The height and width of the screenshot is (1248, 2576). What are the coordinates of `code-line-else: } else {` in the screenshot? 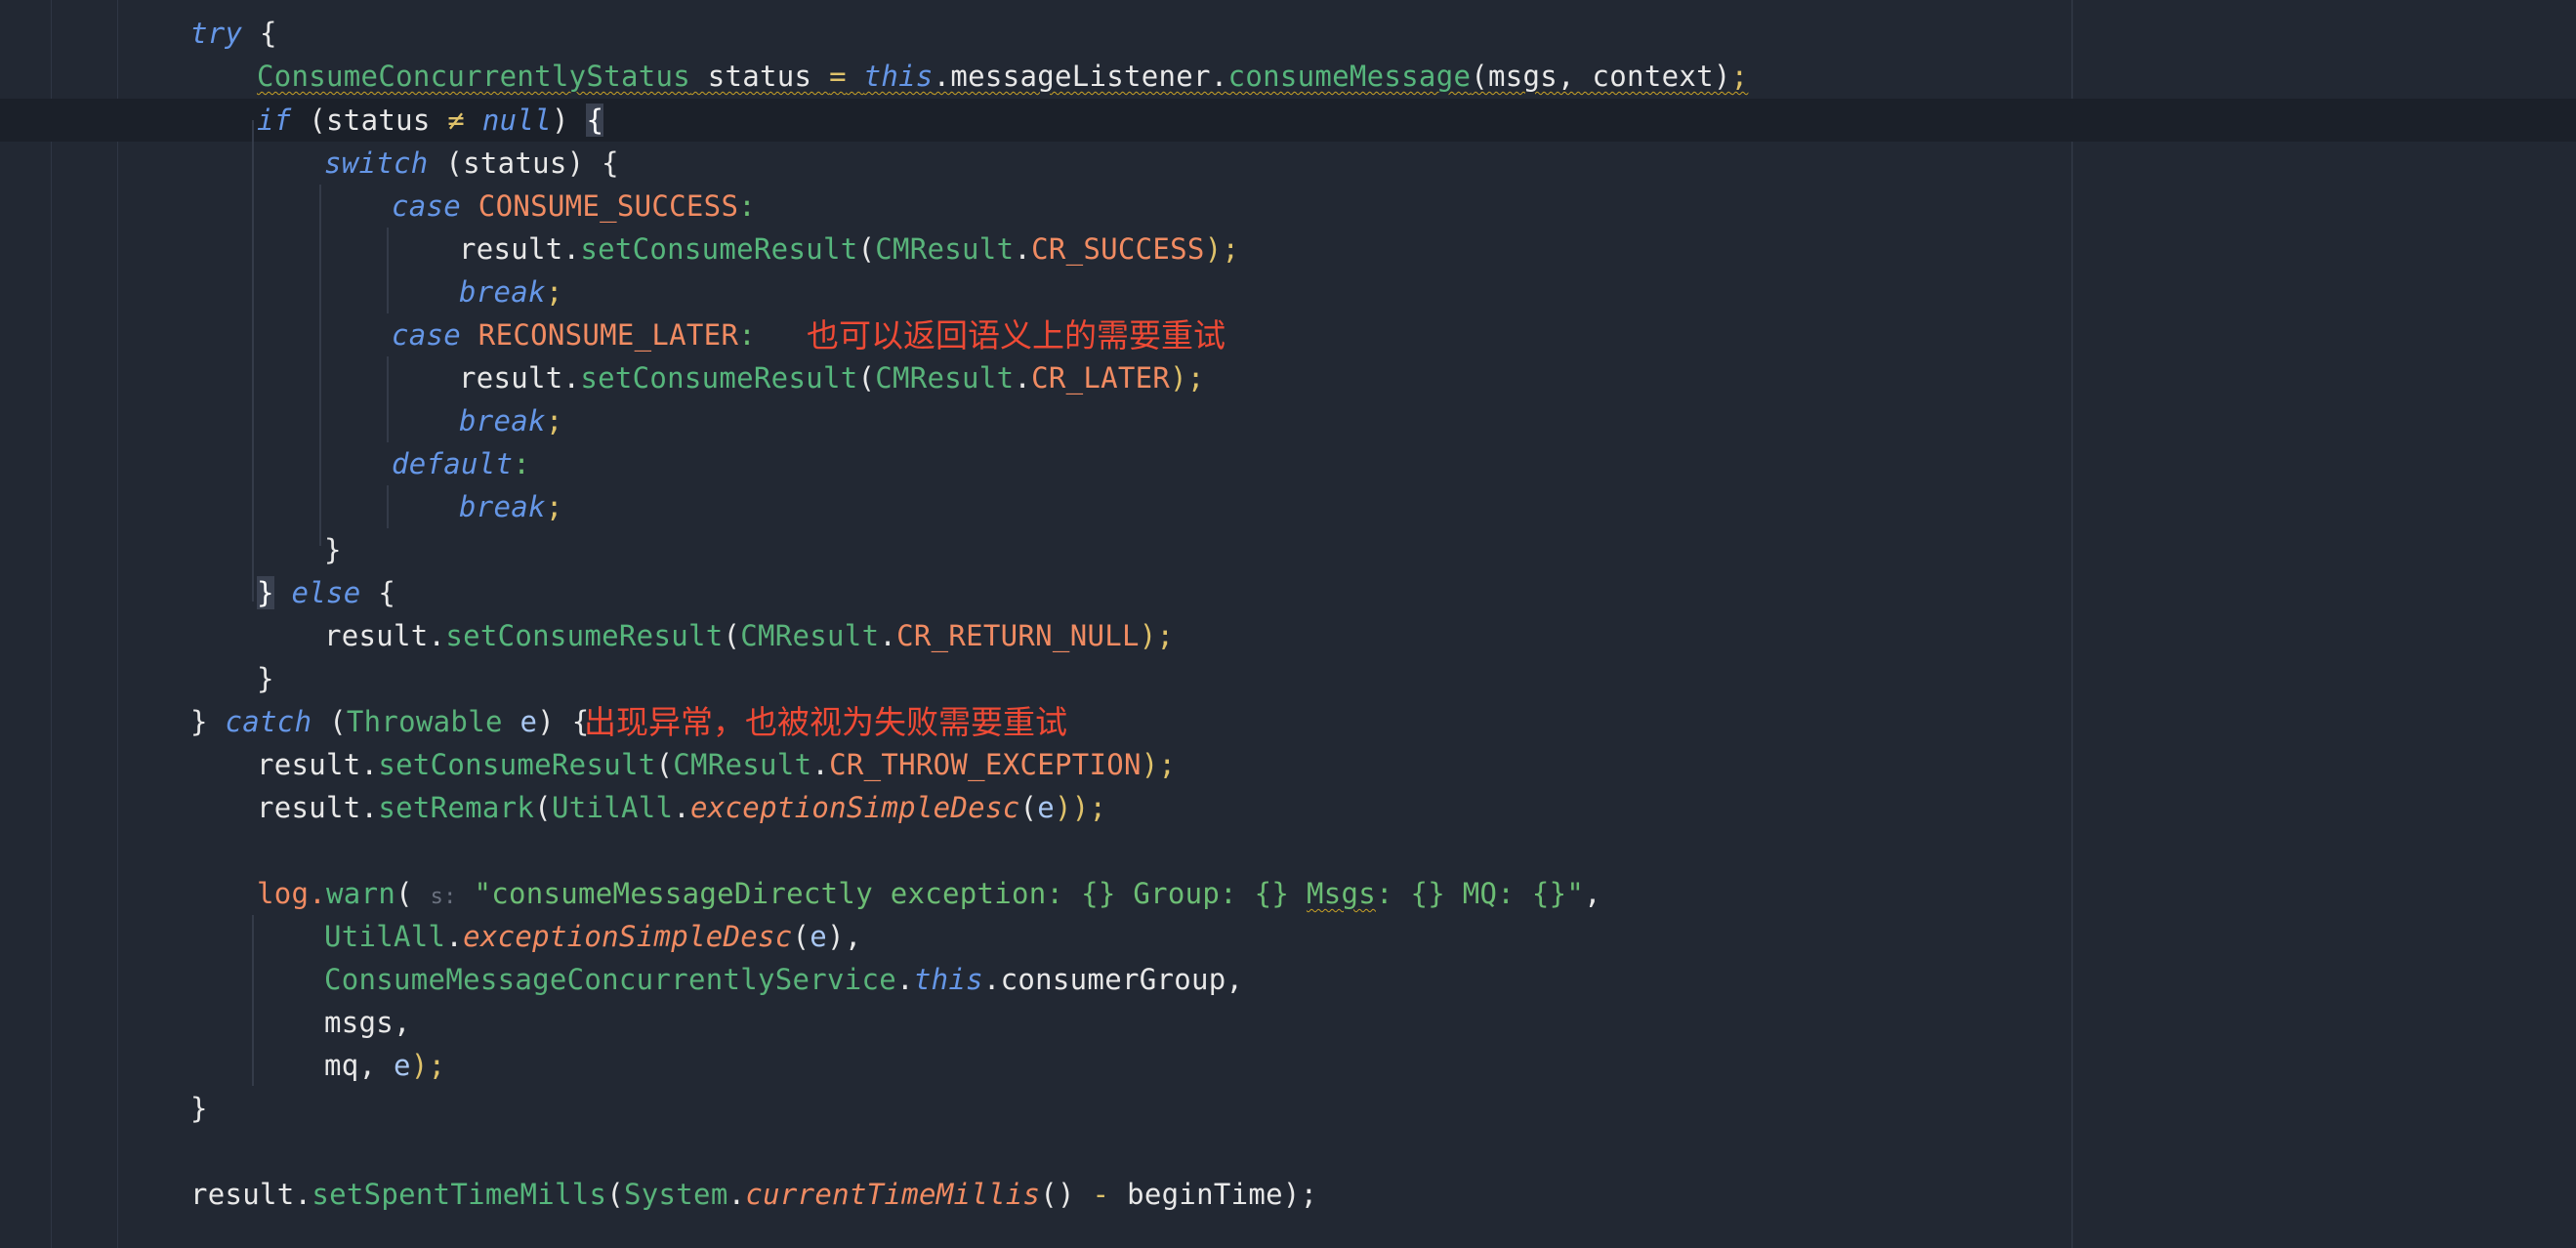 It's located at (326, 592).